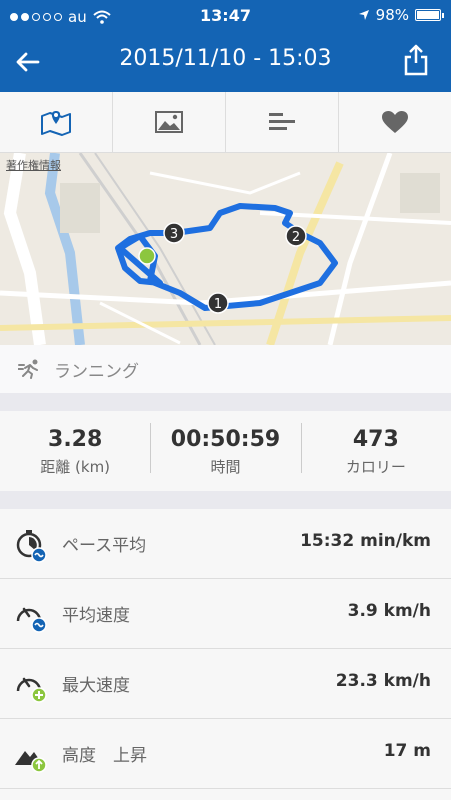 The width and height of the screenshot is (451, 800). I want to click on stat-calories-unit: カロリー, so click(375, 467).